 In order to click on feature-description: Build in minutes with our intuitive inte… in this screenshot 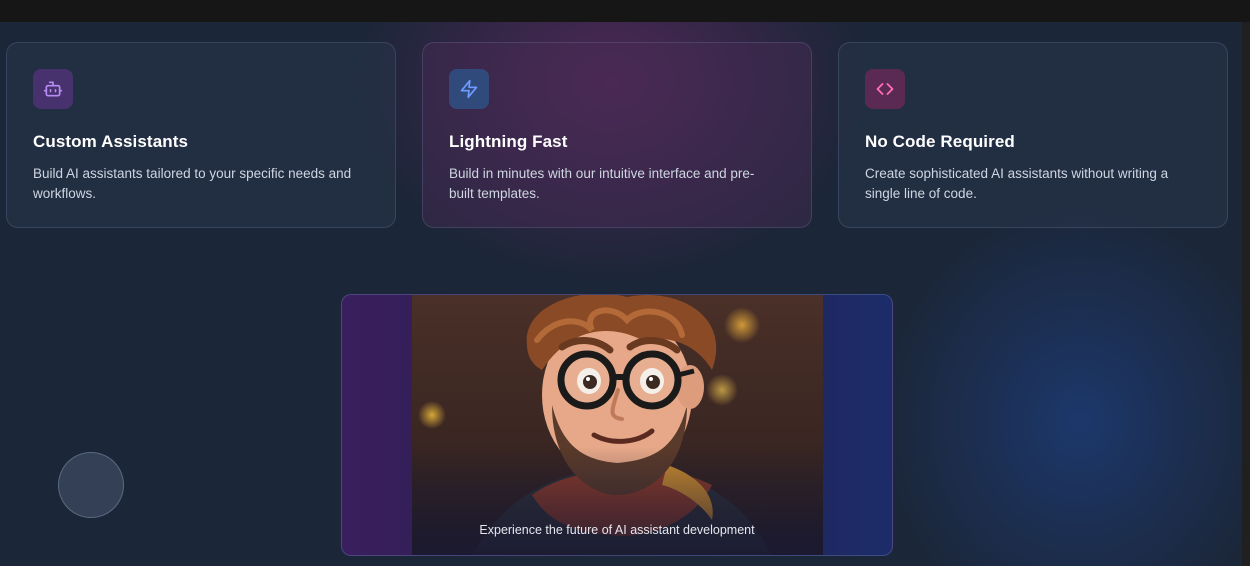, I will do `click(602, 183)`.